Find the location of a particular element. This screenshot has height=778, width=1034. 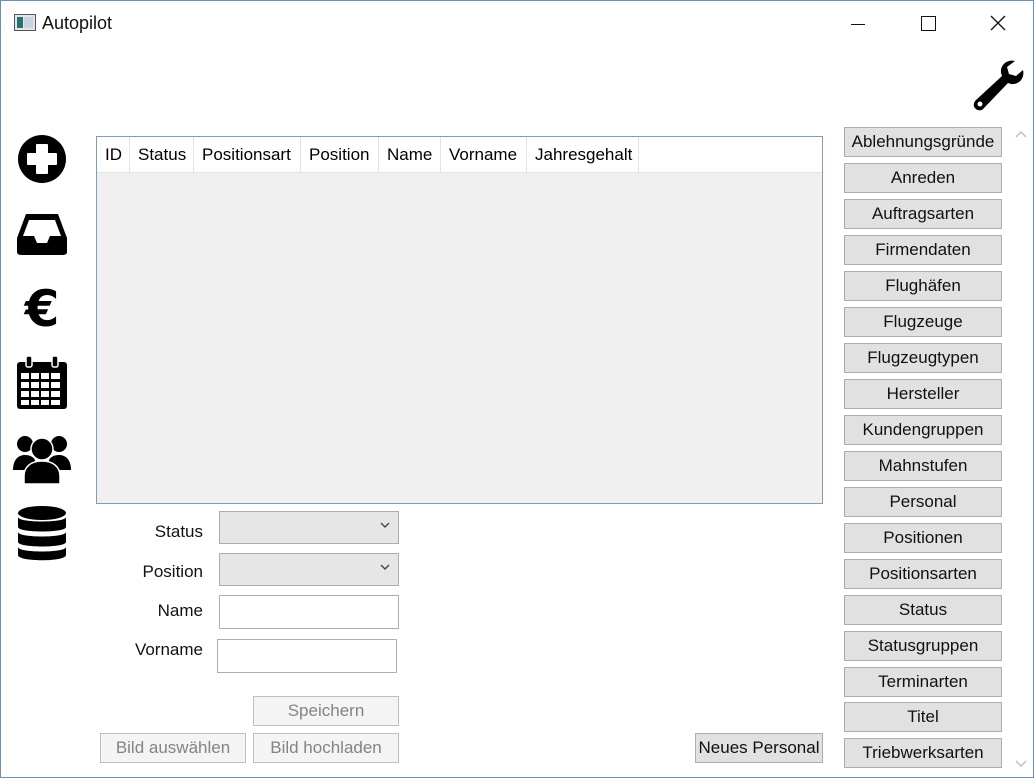

wrench-icon is located at coordinates (998, 85).